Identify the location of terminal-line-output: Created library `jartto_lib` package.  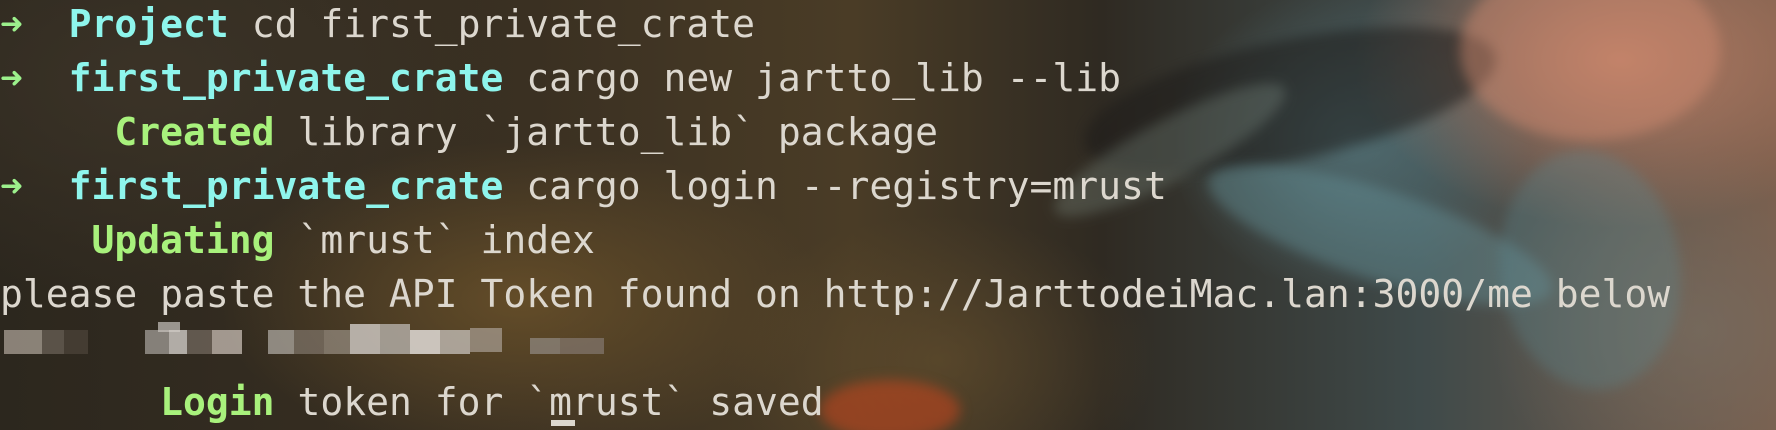
(469, 132).